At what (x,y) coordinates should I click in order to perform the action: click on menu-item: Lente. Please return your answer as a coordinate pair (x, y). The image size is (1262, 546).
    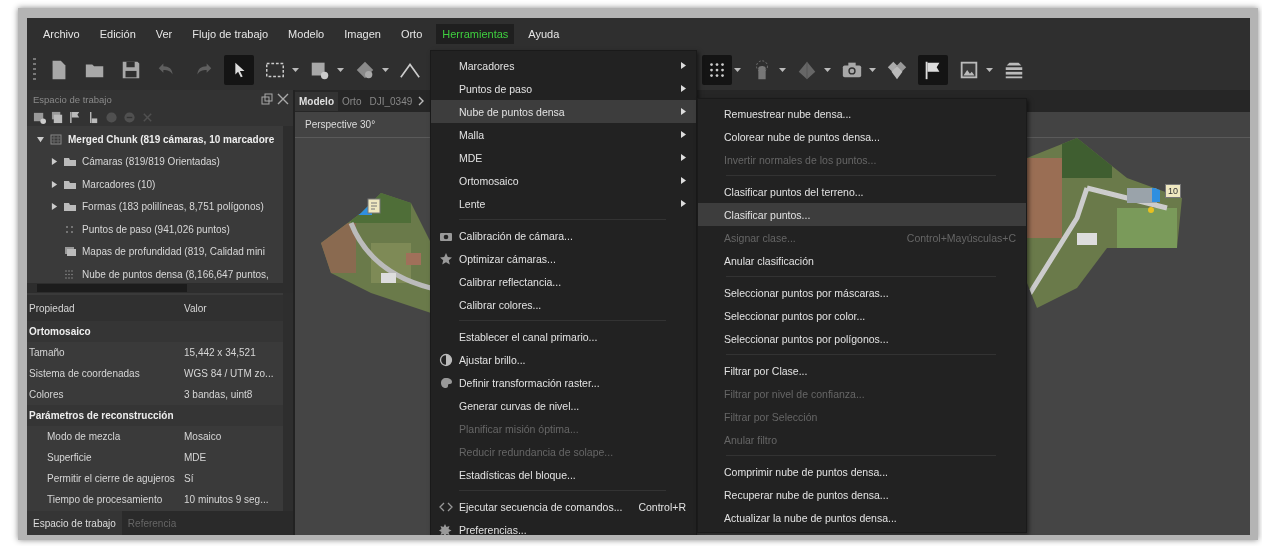
    Looking at the image, I should click on (563, 203).